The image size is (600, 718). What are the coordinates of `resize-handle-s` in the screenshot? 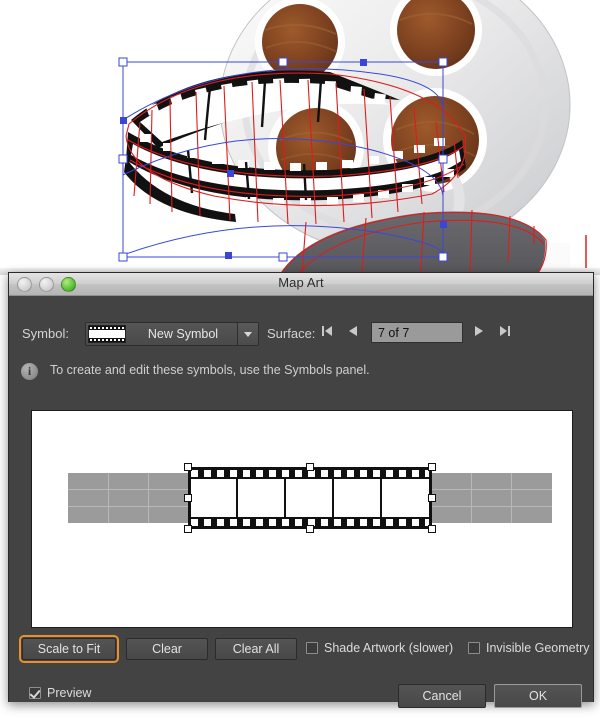 It's located at (310, 529).